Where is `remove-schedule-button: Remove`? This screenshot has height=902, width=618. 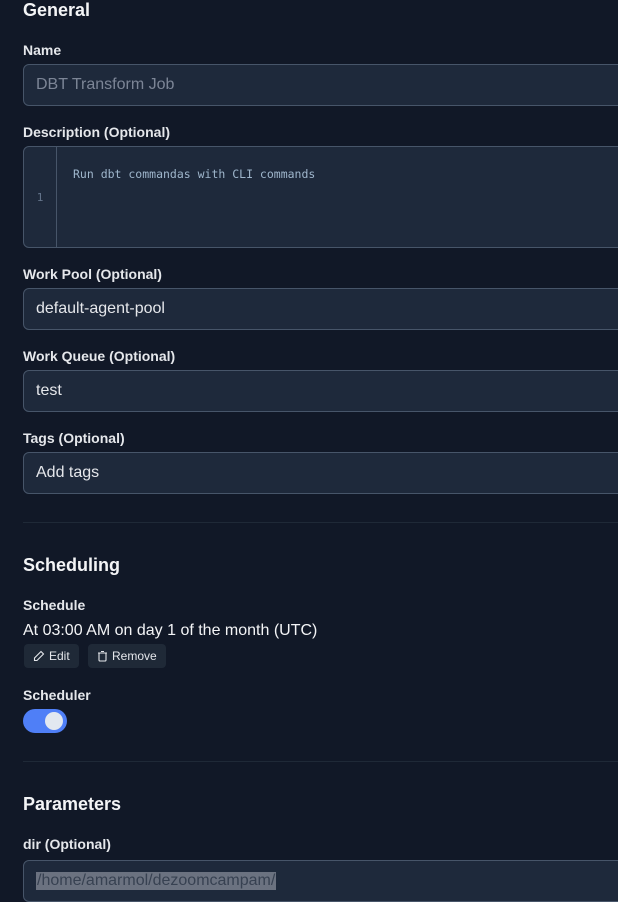 remove-schedule-button: Remove is located at coordinates (127, 656).